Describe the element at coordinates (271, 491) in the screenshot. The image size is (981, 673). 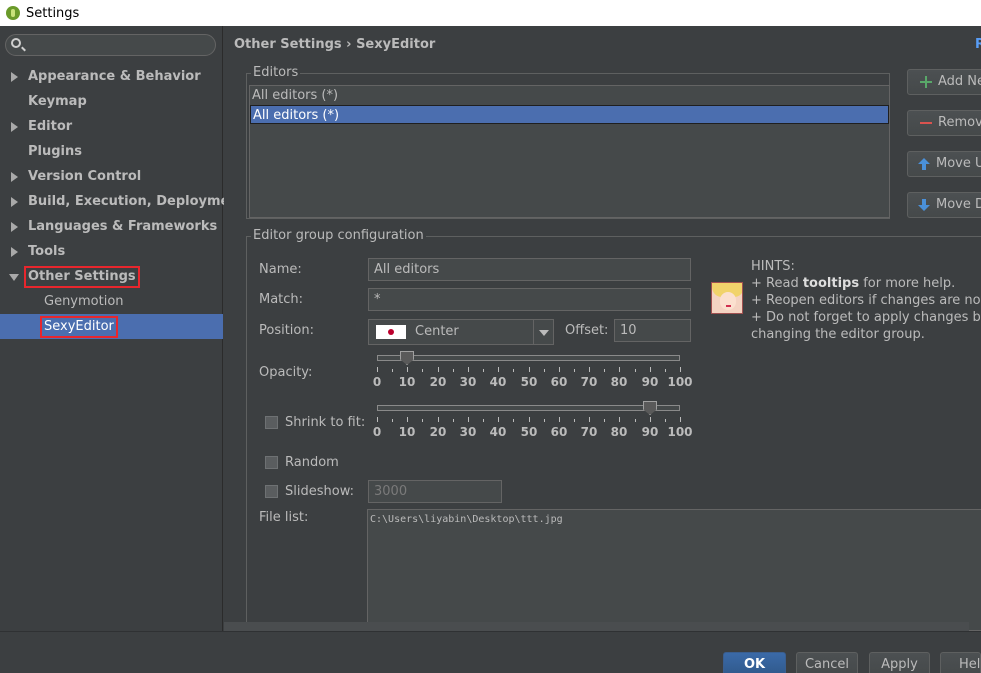
I see `slideshow-checkbox` at that location.